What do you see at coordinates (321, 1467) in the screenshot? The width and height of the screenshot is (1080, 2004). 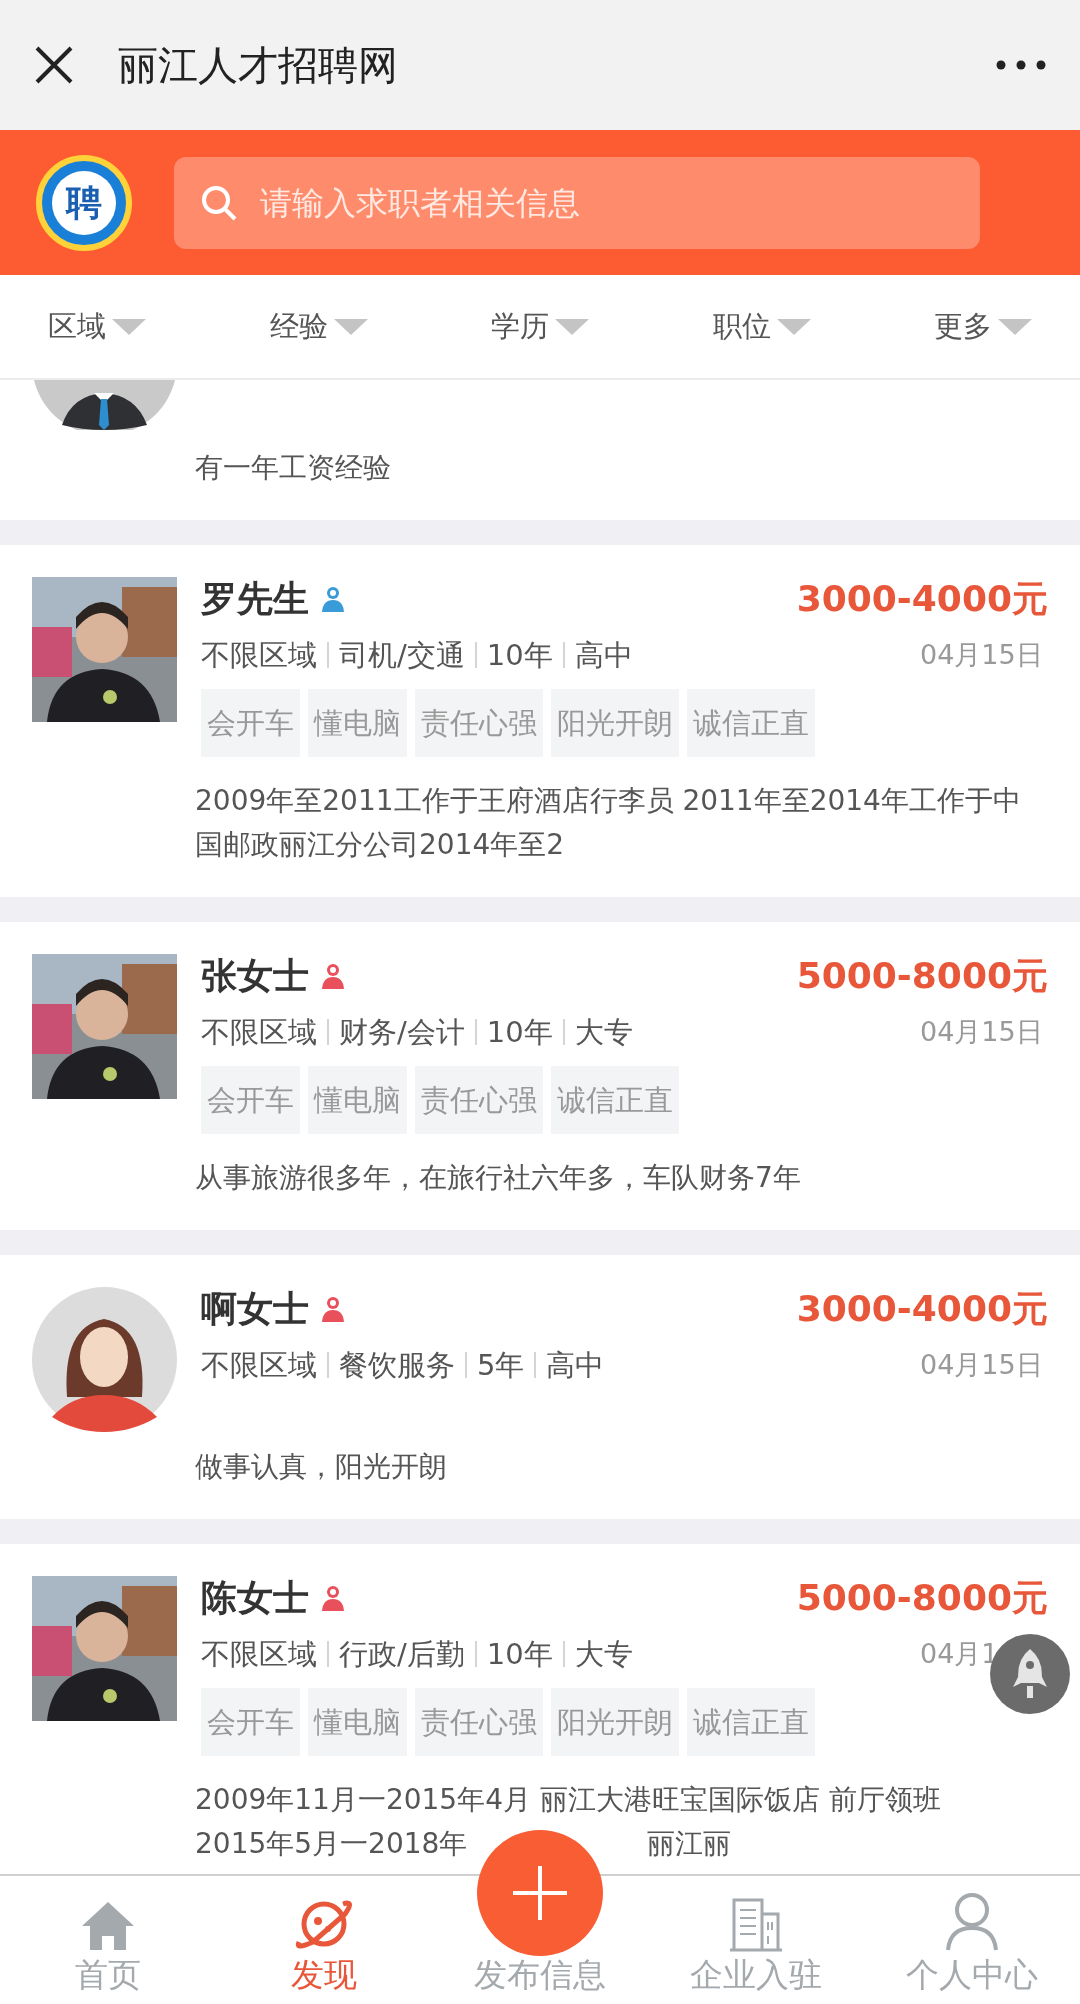 I see `resume-summary: 做事认真，阳光开朗` at bounding box center [321, 1467].